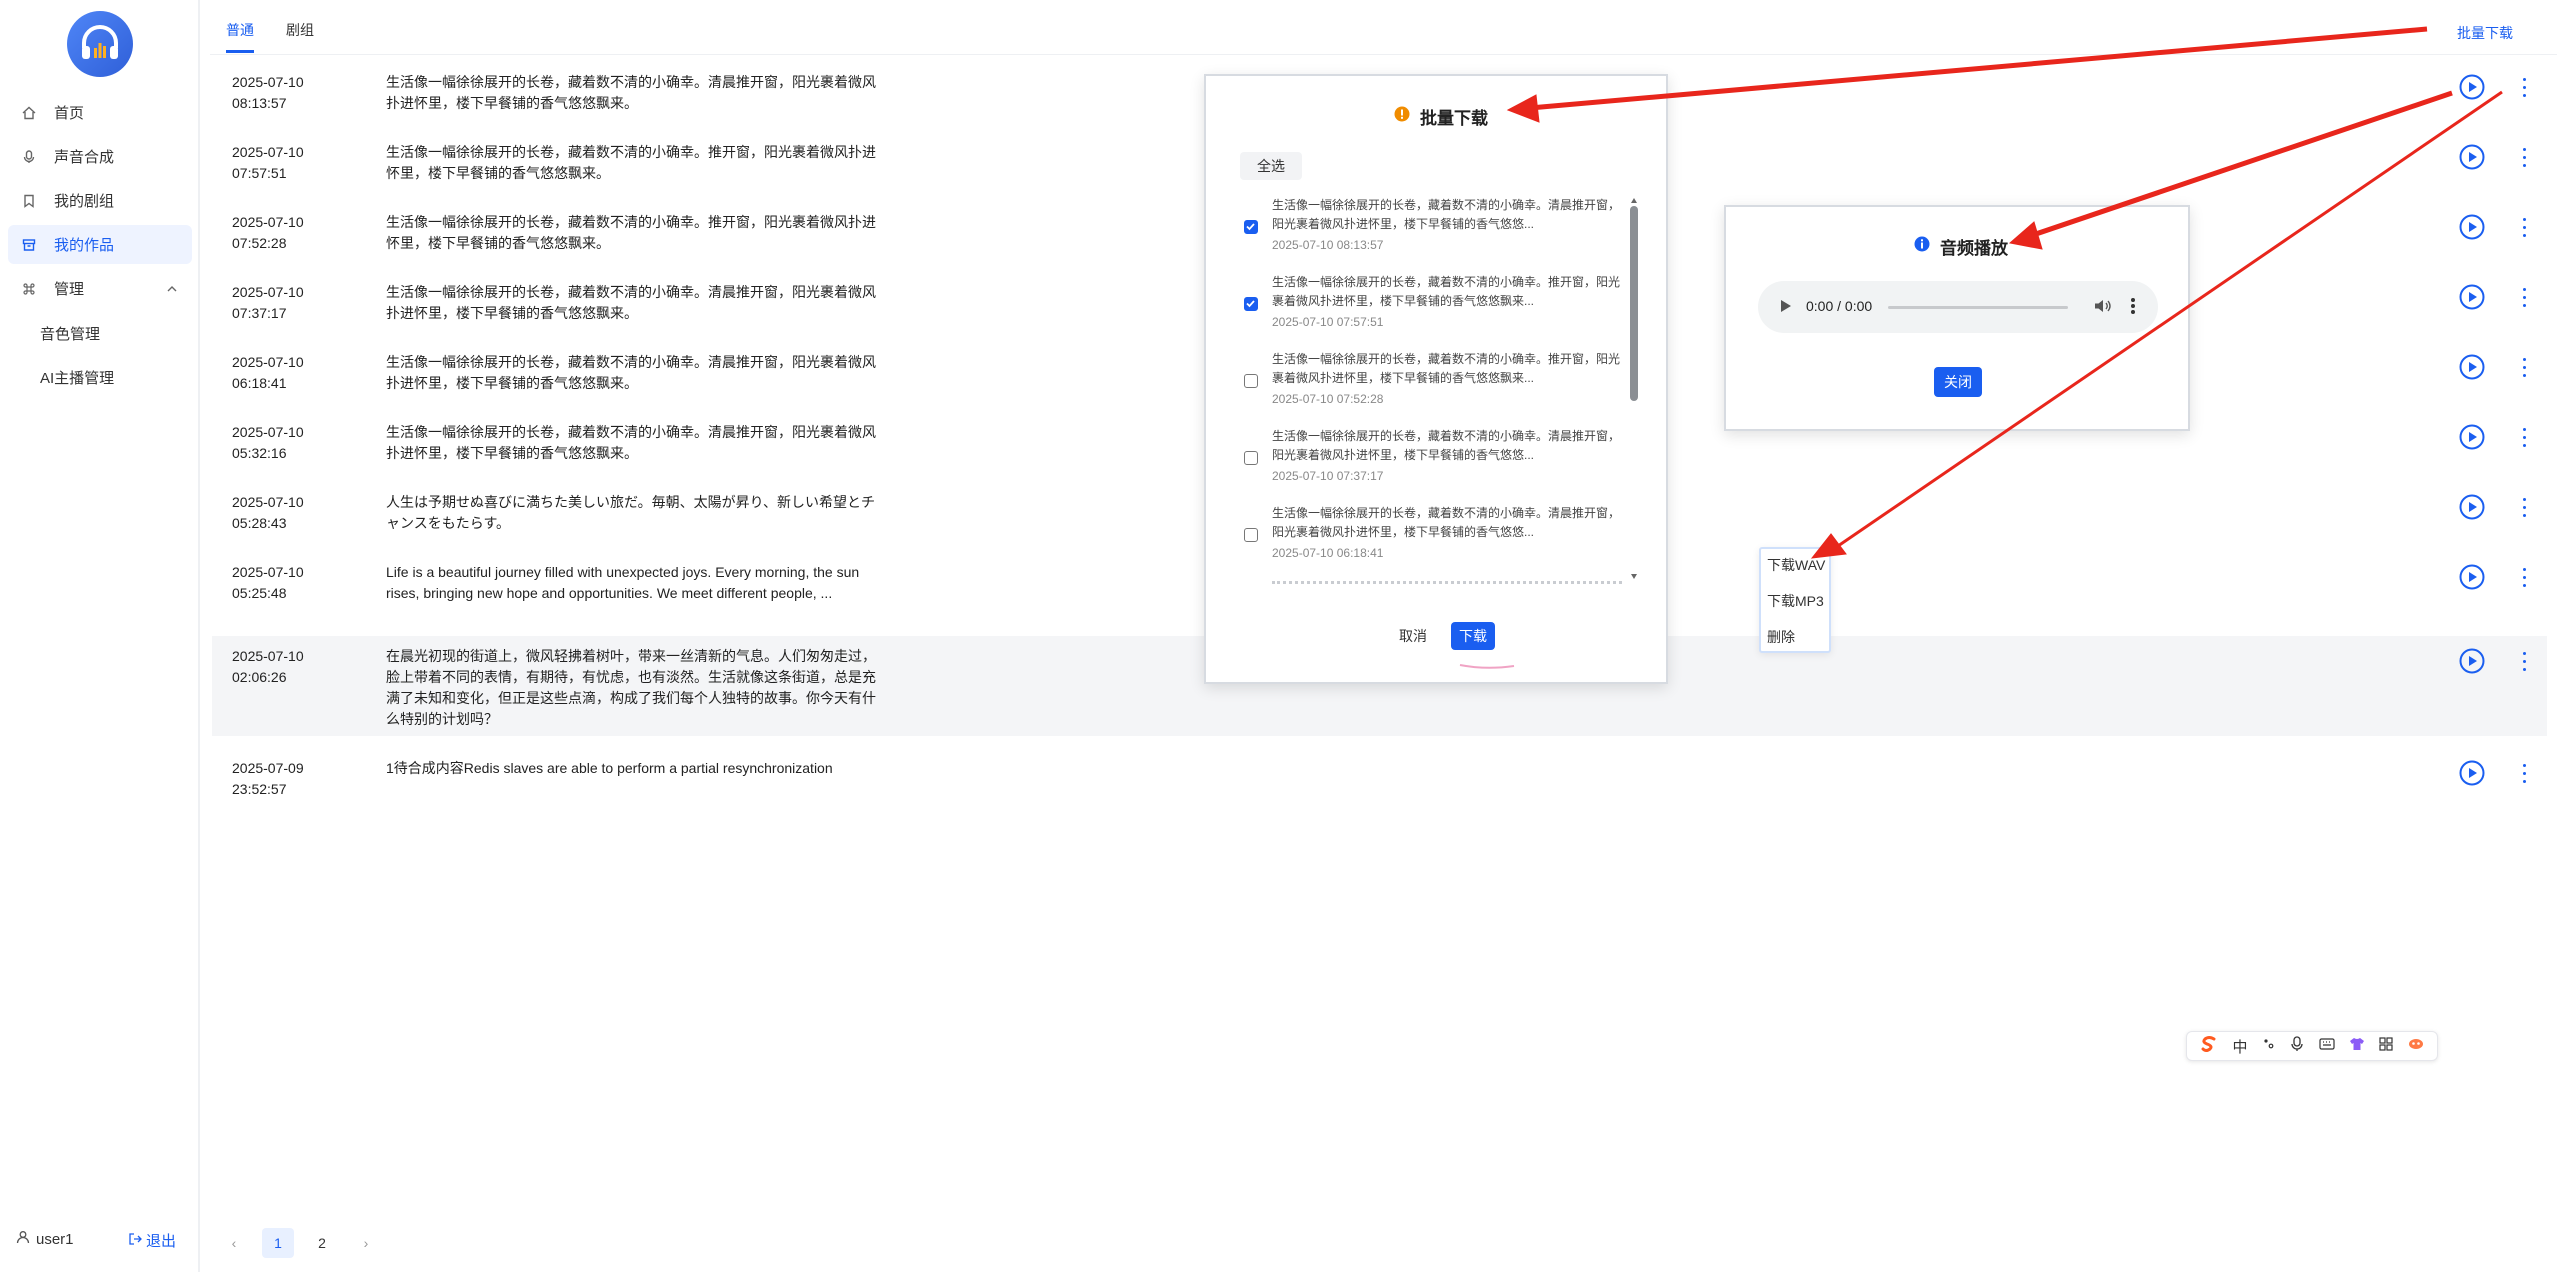 The width and height of the screenshot is (2557, 1272). I want to click on play-triangle-icon, so click(1786, 308).